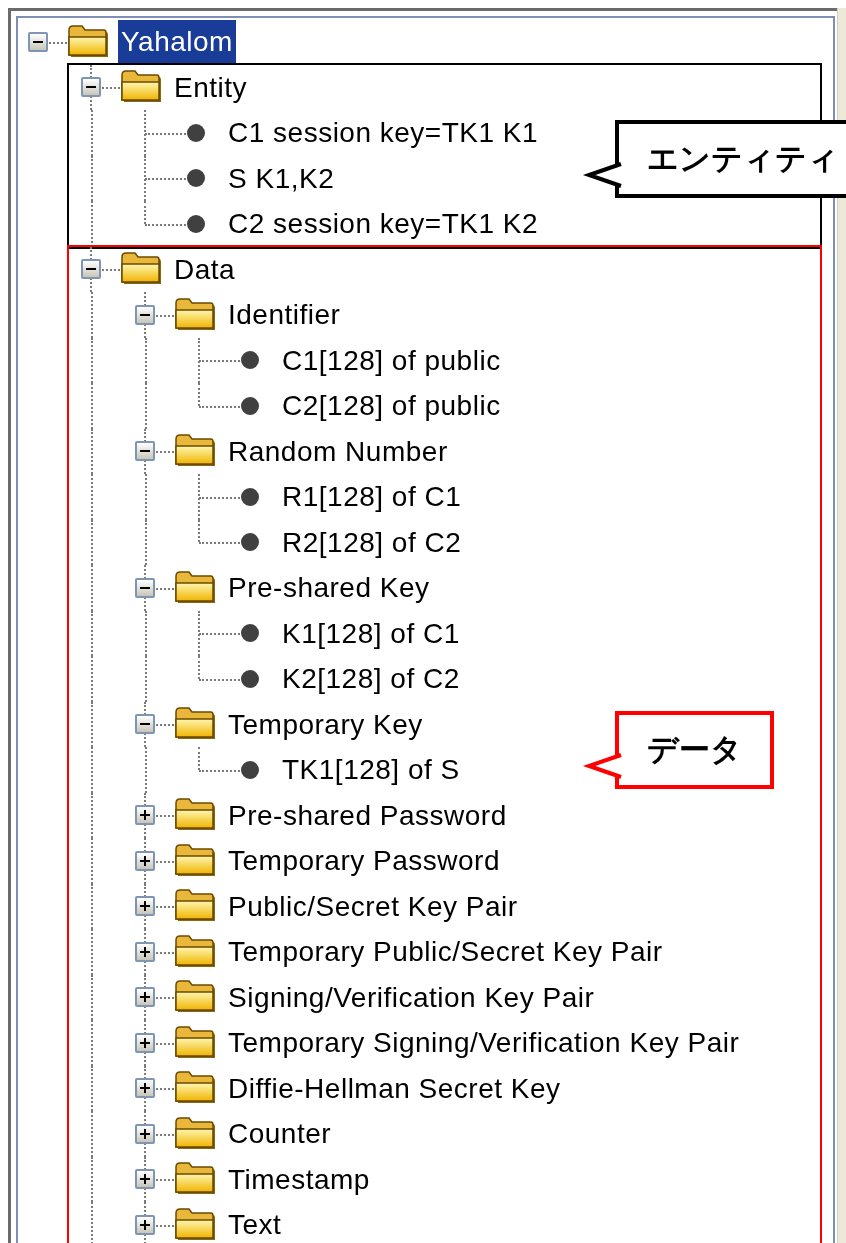 This screenshot has width=846, height=1243. I want to click on tree-item: K1[128] of C1, so click(371, 633).